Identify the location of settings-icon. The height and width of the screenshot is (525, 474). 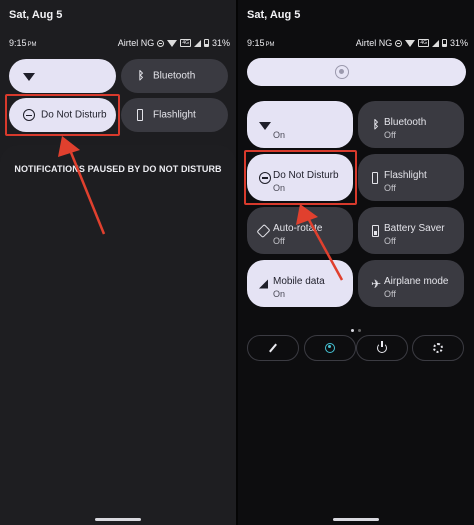
(438, 348).